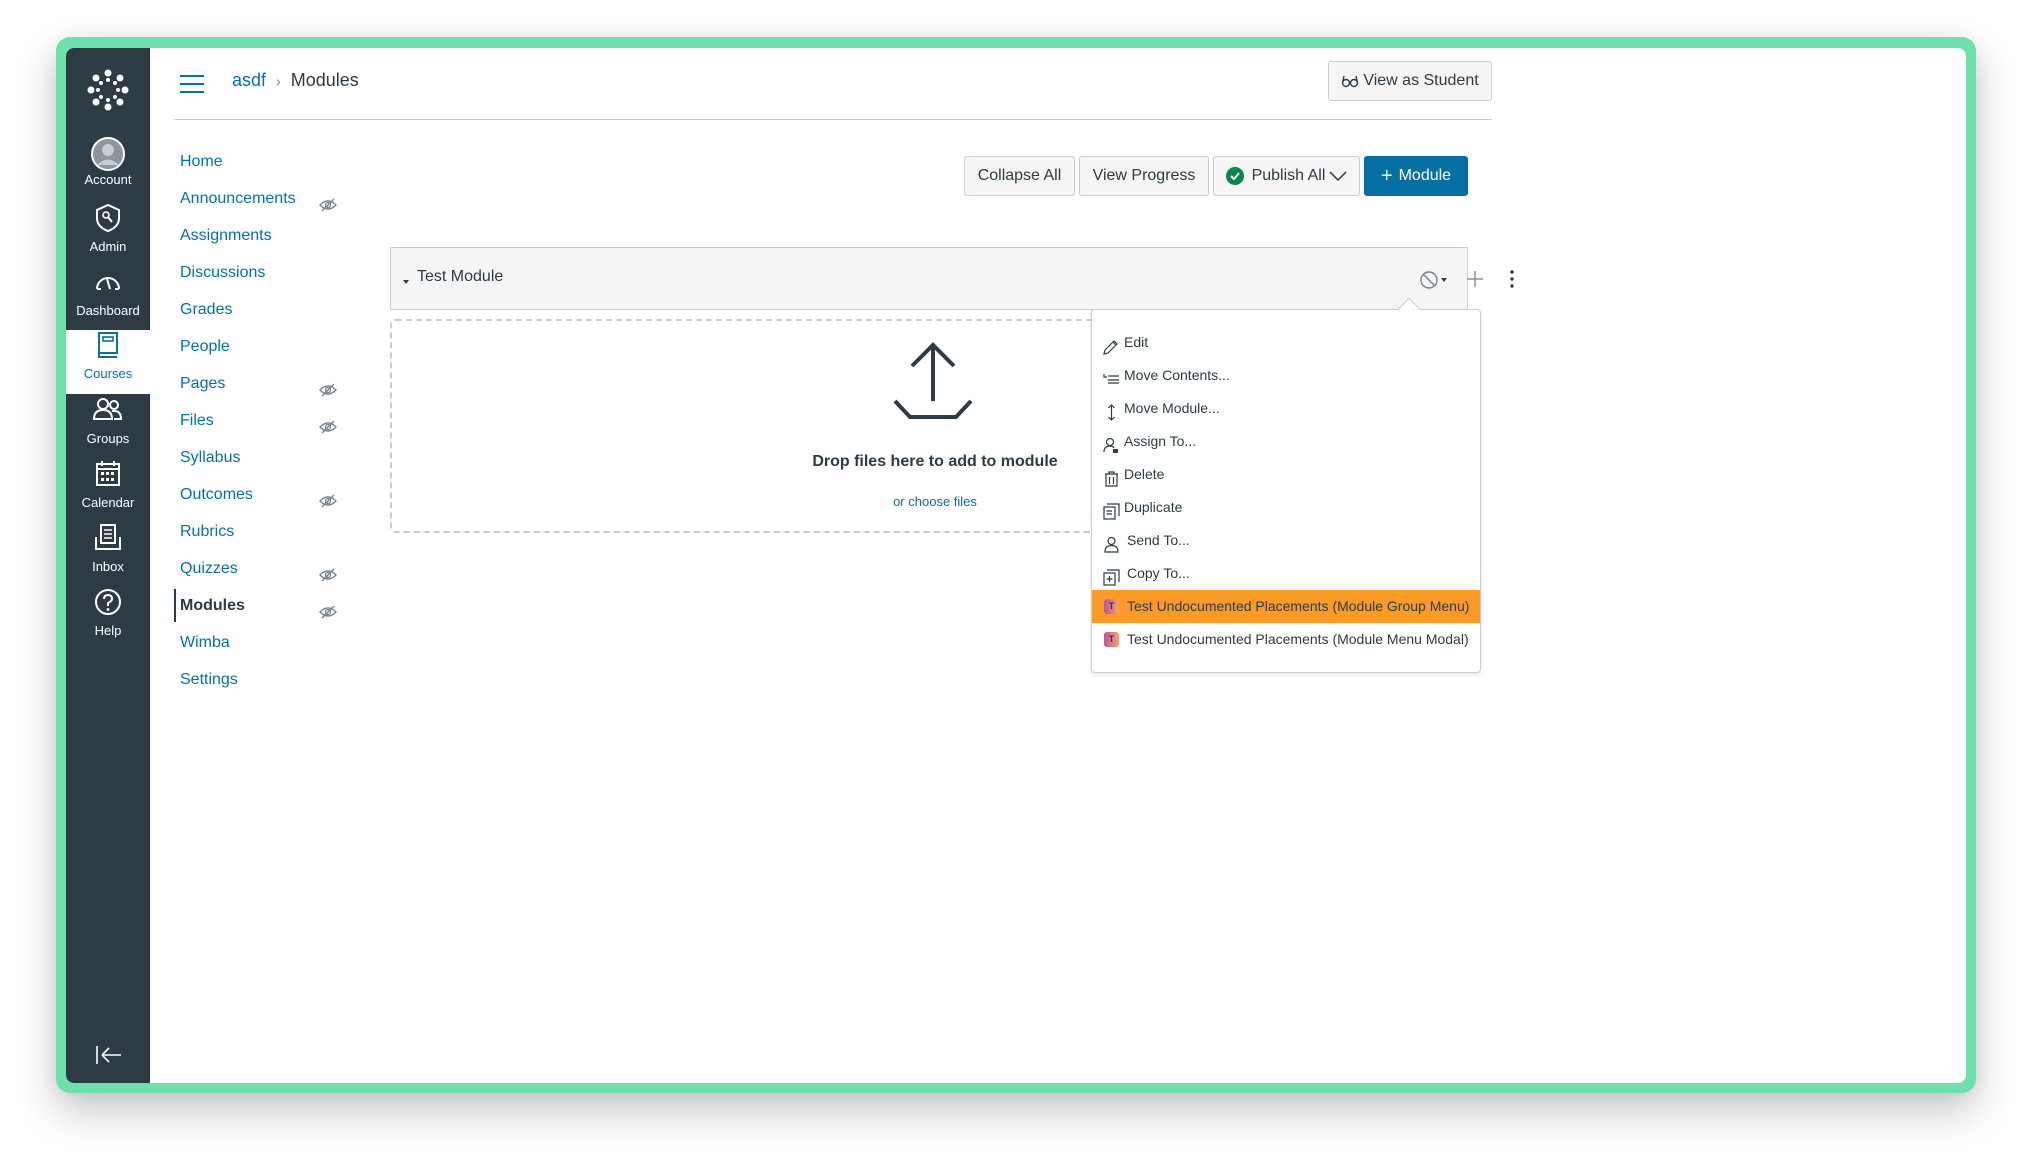  I want to click on unpublished-icon, so click(1435, 280).